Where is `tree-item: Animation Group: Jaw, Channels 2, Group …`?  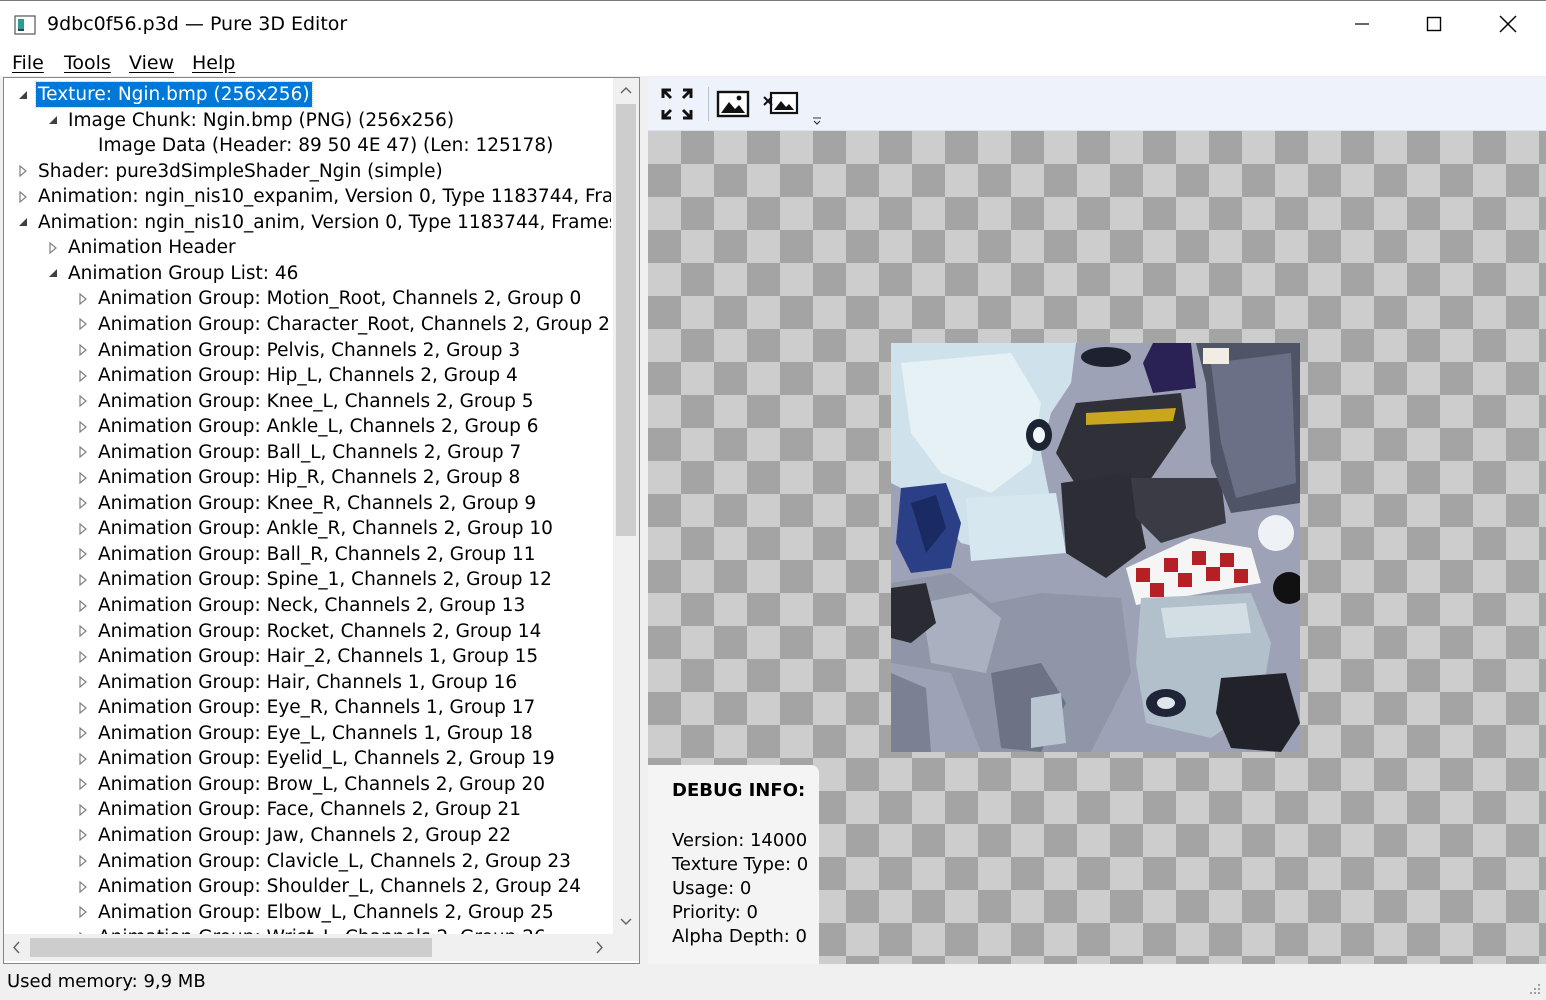
tree-item: Animation Group: Jaw, Channels 2, Group … is located at coordinates (307, 835).